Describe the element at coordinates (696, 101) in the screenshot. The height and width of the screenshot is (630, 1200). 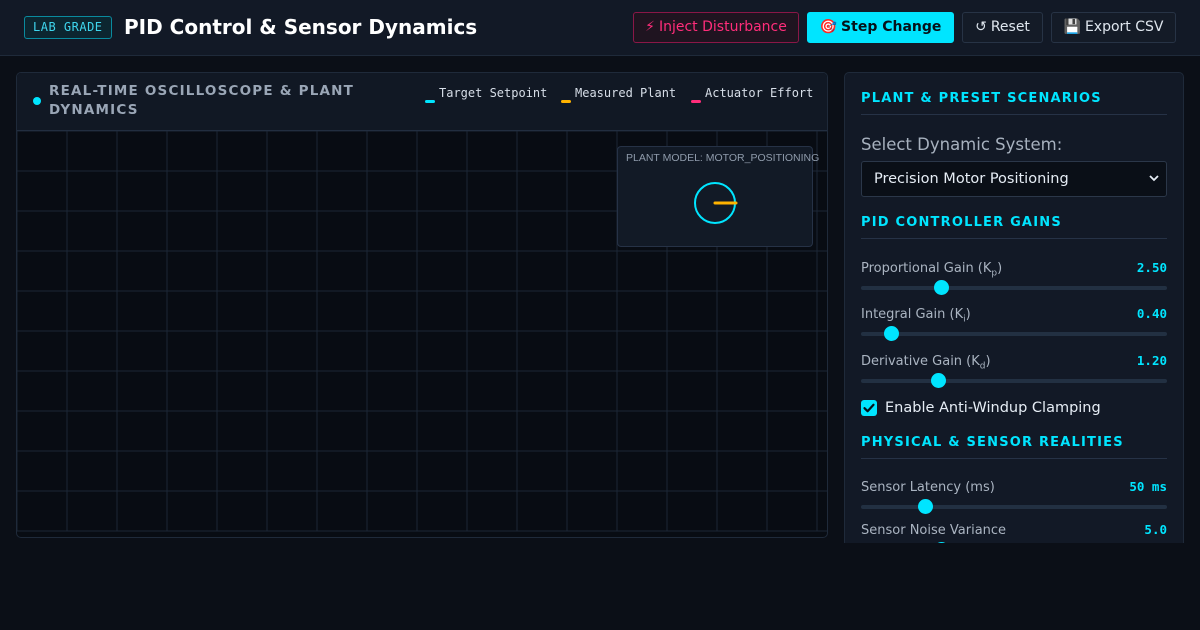
I see `legend-swatch-actuator` at that location.